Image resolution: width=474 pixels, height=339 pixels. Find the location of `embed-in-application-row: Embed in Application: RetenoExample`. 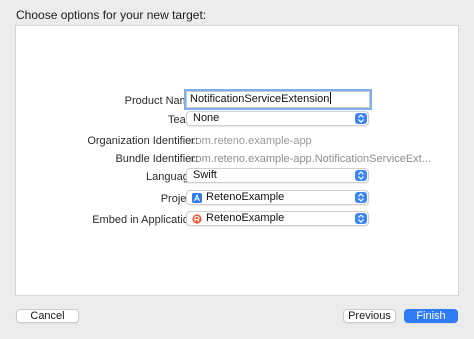

embed-in-application-row: Embed in Application: RetenoExample is located at coordinates (238, 219).